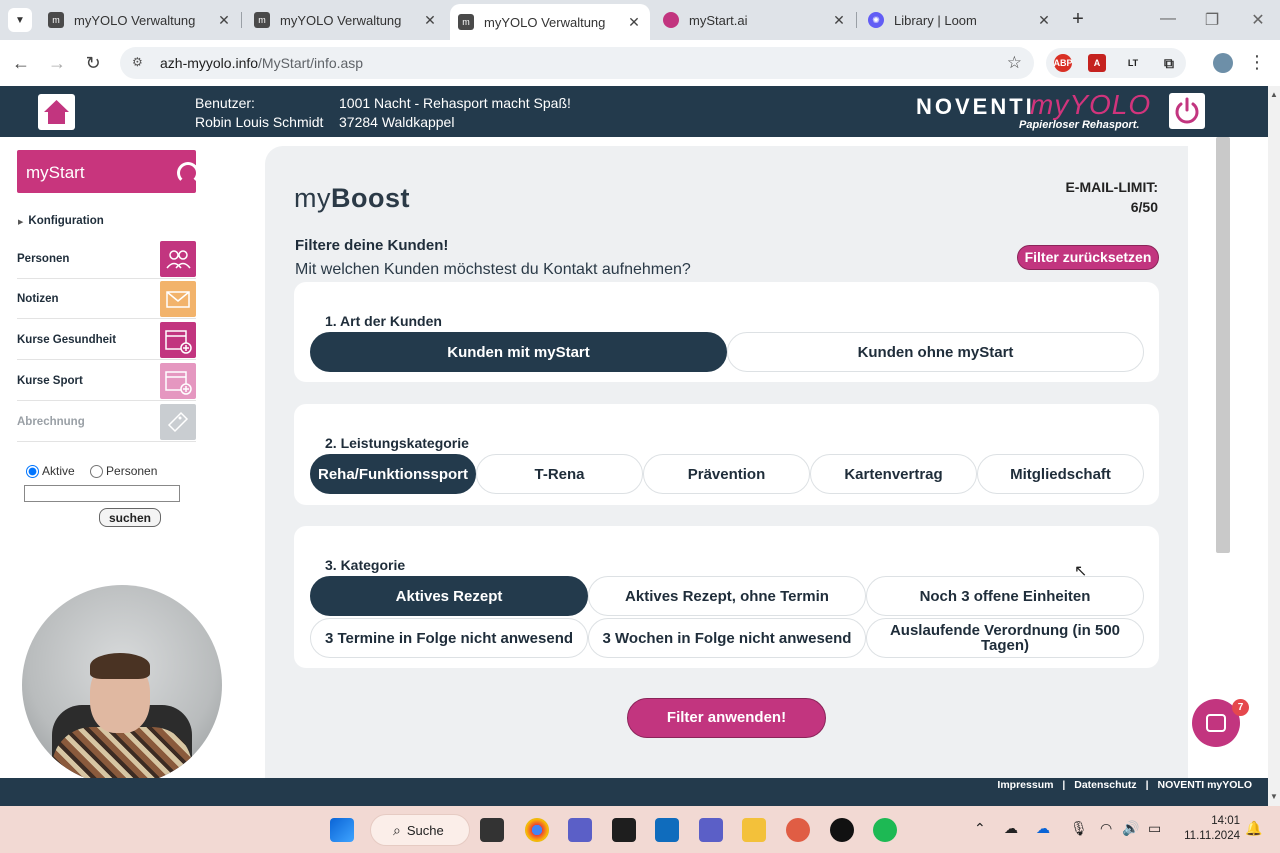  What do you see at coordinates (106, 260) in the screenshot?
I see `sidebar-item-personen: Personen` at bounding box center [106, 260].